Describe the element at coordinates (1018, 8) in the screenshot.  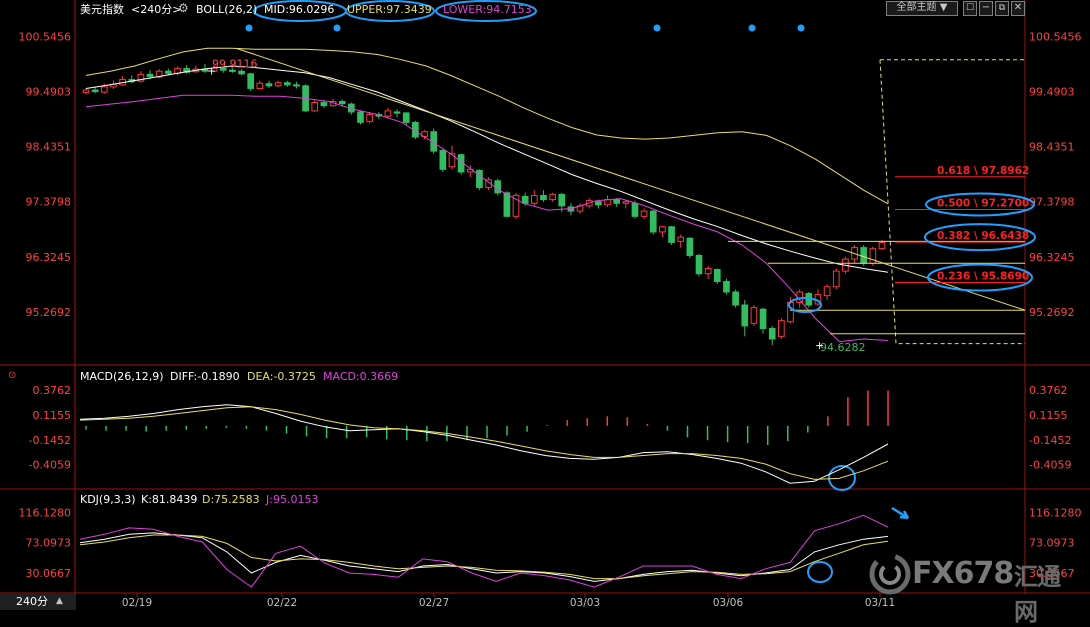
I see `close-button: ✕` at that location.